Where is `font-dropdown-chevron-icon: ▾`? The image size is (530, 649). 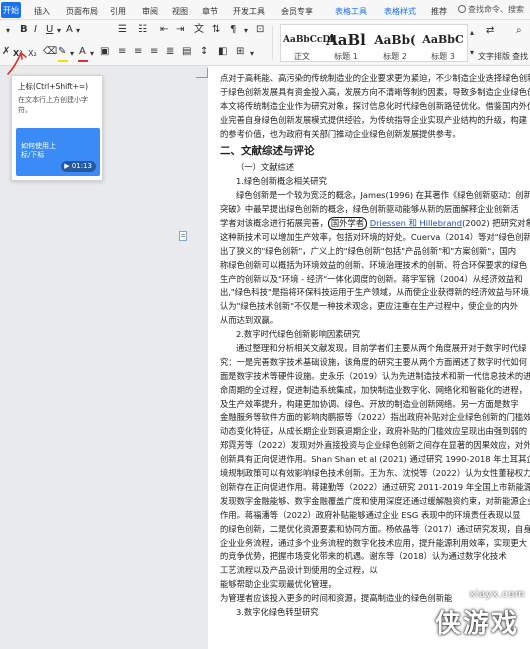 font-dropdown-chevron-icon: ▾ is located at coordinates (8, 31).